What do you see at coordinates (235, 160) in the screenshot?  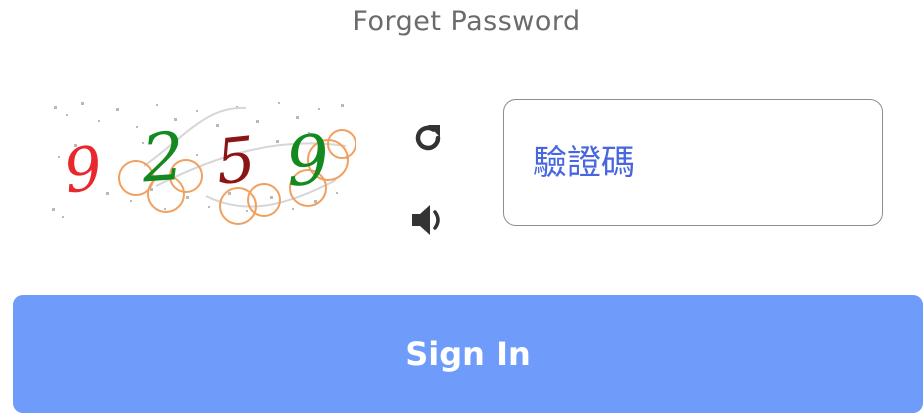 I see `captcha-digit-3: 5` at bounding box center [235, 160].